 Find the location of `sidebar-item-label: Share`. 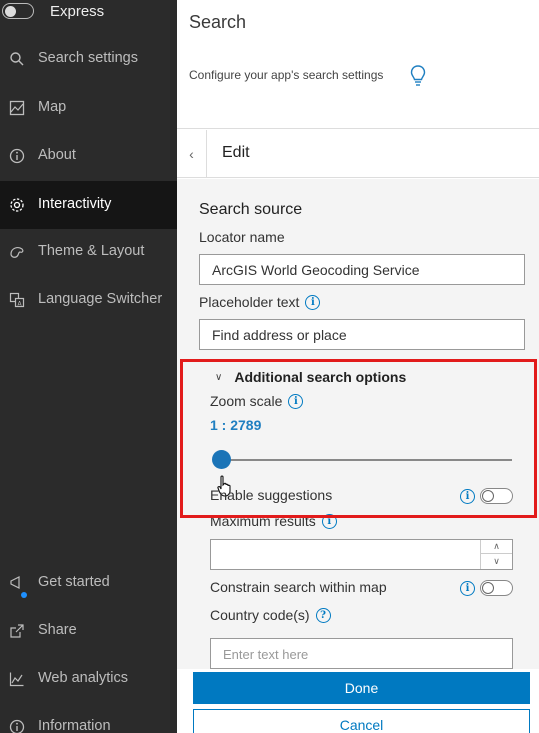

sidebar-item-label: Share is located at coordinates (57, 630).